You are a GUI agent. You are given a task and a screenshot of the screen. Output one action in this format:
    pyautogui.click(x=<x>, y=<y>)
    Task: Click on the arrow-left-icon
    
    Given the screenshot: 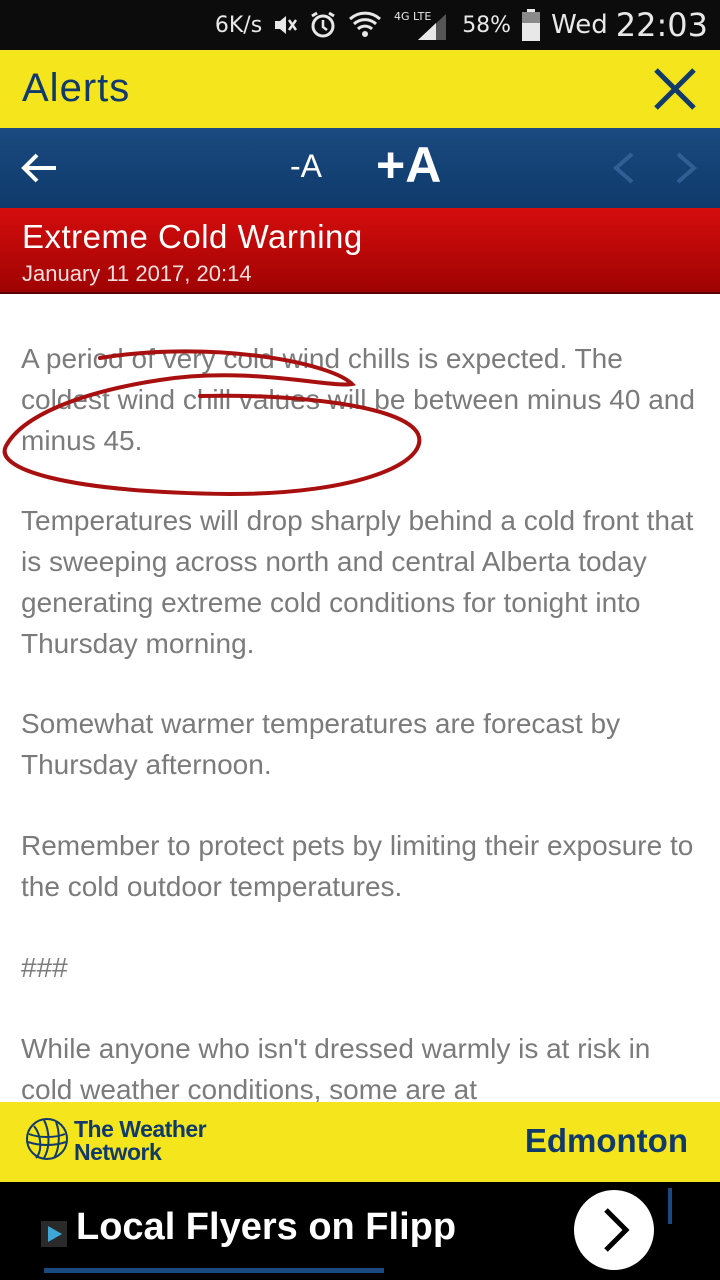 What is the action you would take?
    pyautogui.click(x=38, y=168)
    